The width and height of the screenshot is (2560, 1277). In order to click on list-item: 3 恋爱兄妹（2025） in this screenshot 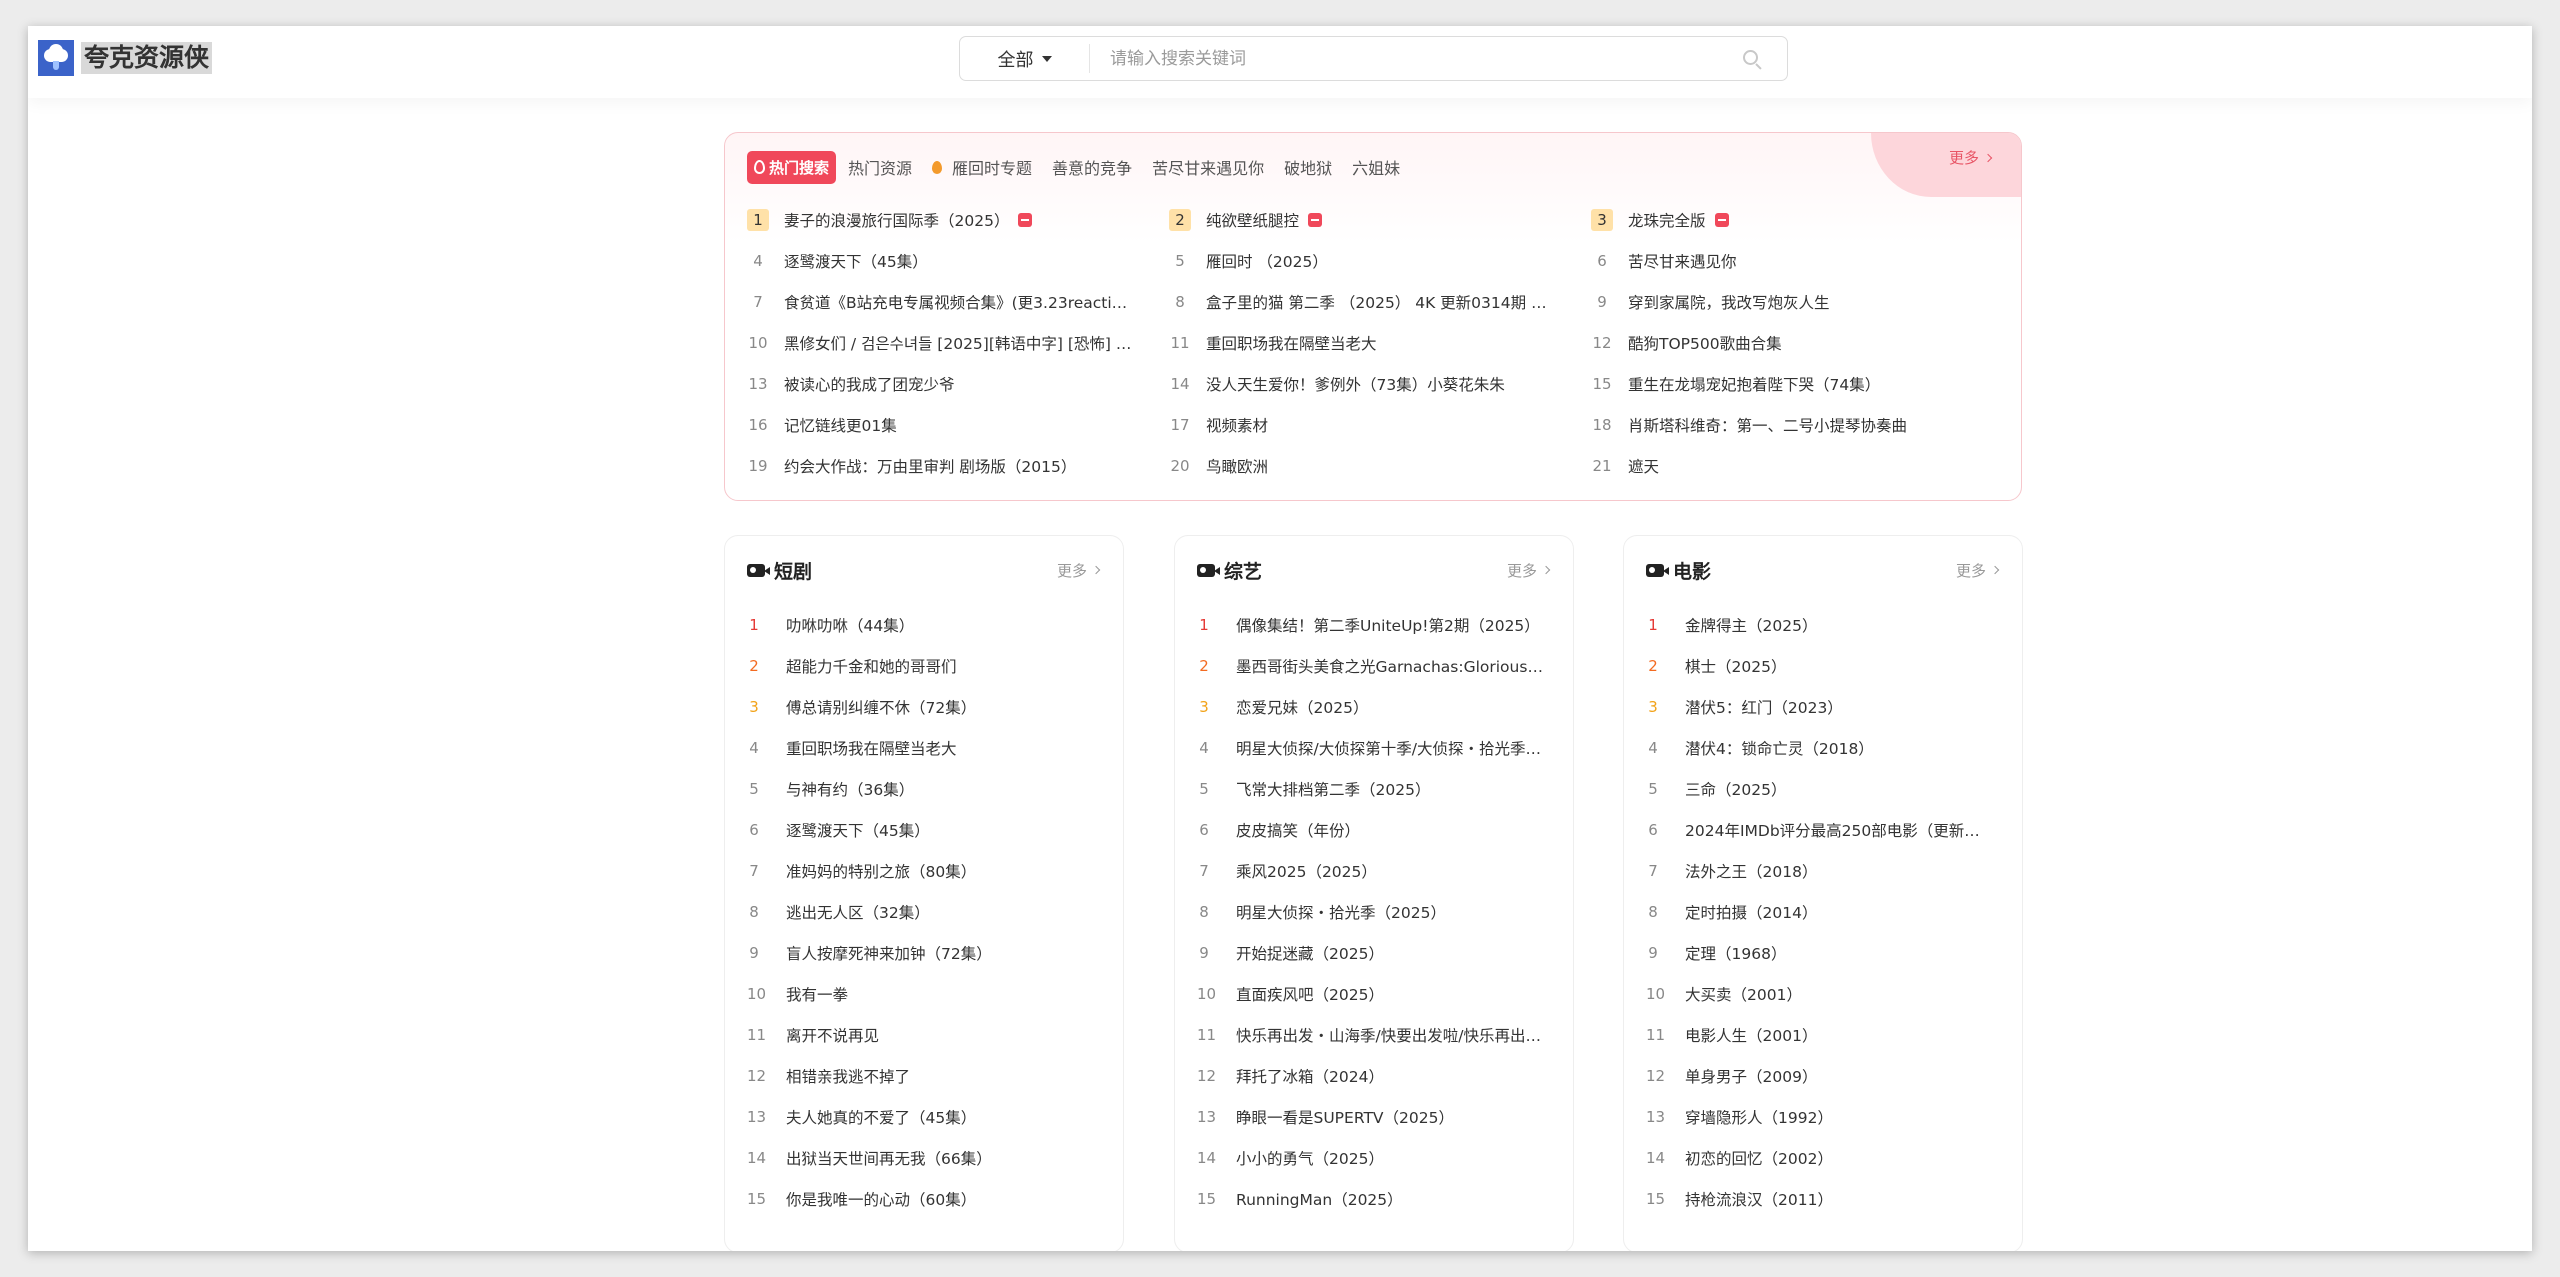, I will do `click(1374, 706)`.